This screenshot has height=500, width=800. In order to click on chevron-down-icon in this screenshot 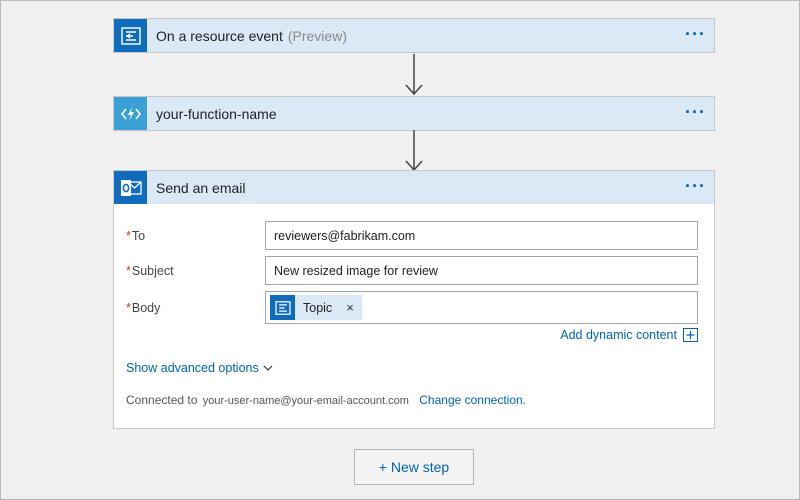, I will do `click(268, 368)`.